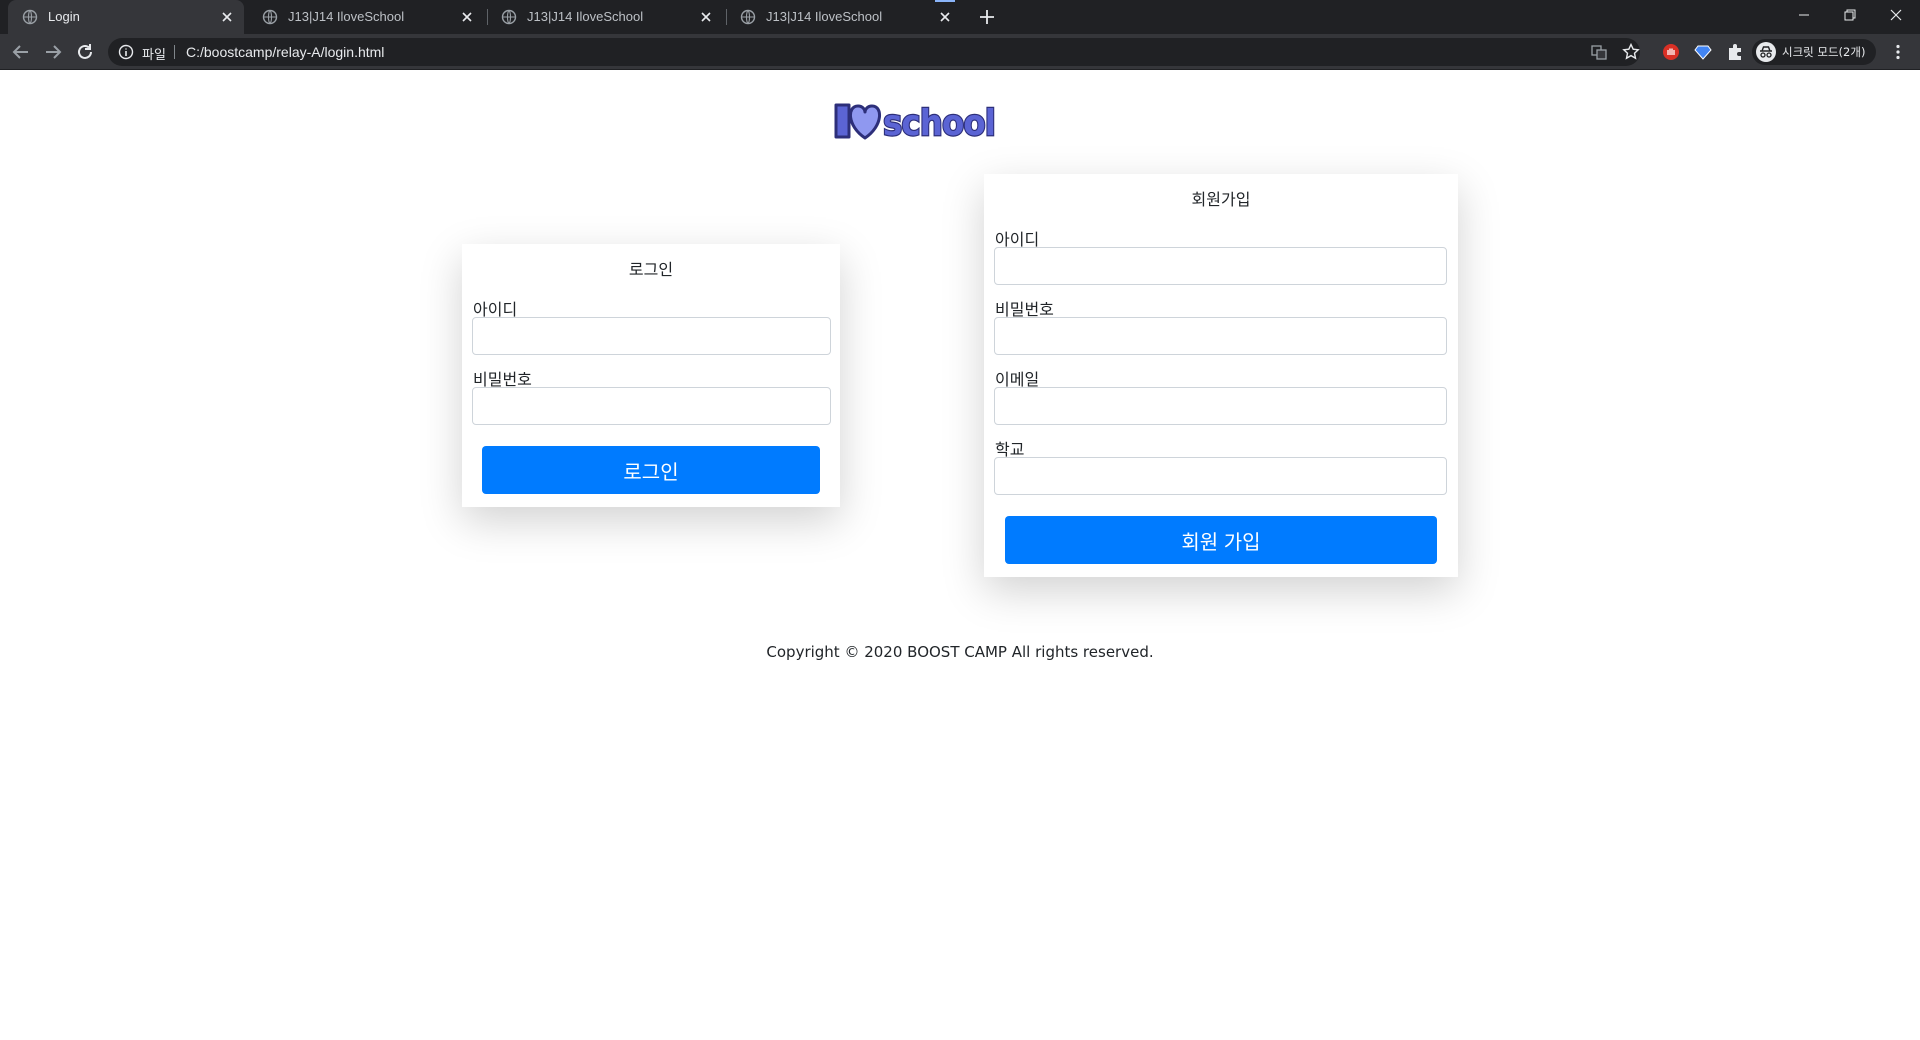 The width and height of the screenshot is (1920, 1040). Describe the element at coordinates (874, 52) in the screenshot. I see `address-bar: 파일 C:/boostcamp/relay-A/login.html` at that location.